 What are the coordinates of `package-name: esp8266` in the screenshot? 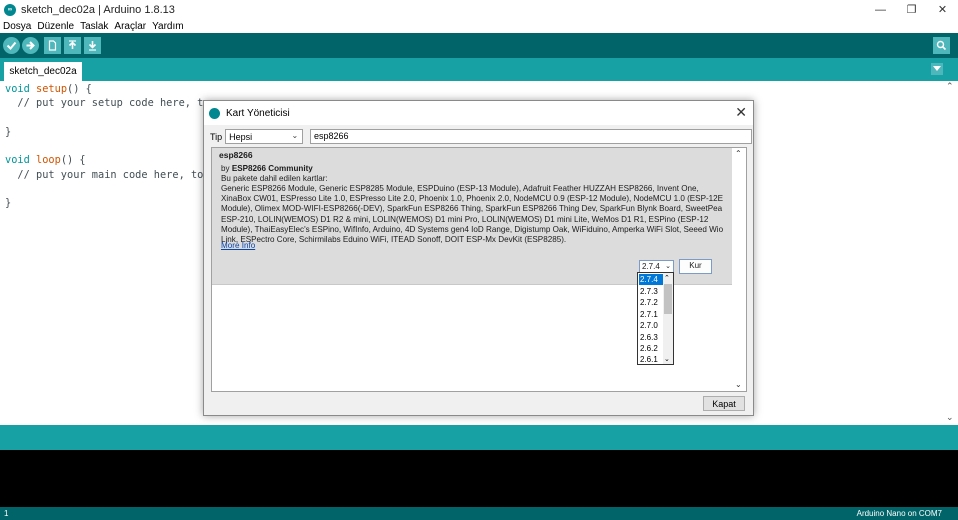 It's located at (236, 155).